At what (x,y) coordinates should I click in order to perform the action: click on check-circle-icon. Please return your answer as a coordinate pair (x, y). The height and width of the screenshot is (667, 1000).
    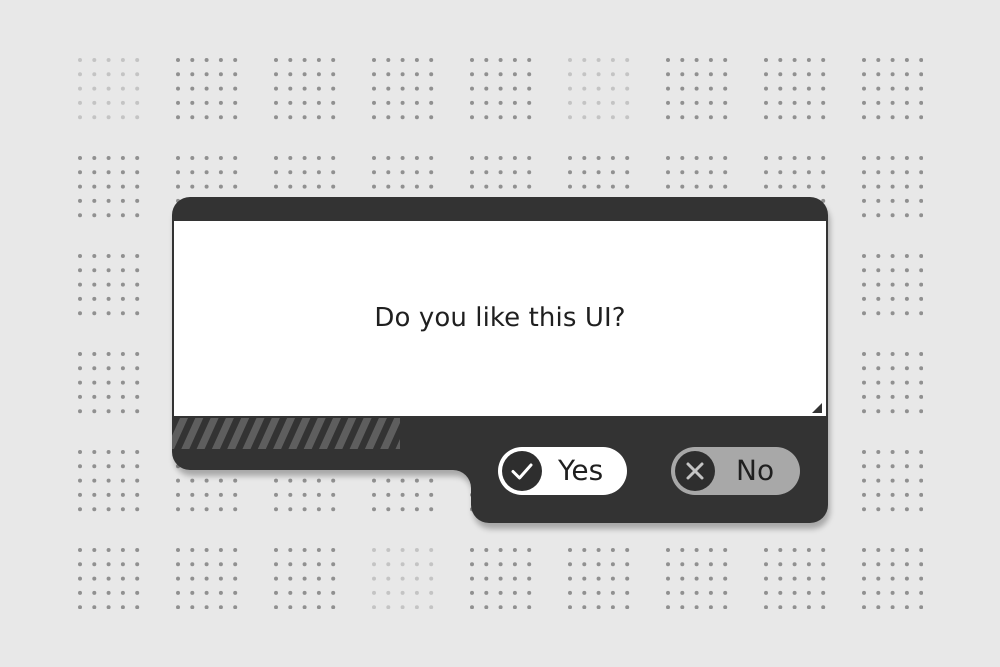
    Looking at the image, I should click on (522, 471).